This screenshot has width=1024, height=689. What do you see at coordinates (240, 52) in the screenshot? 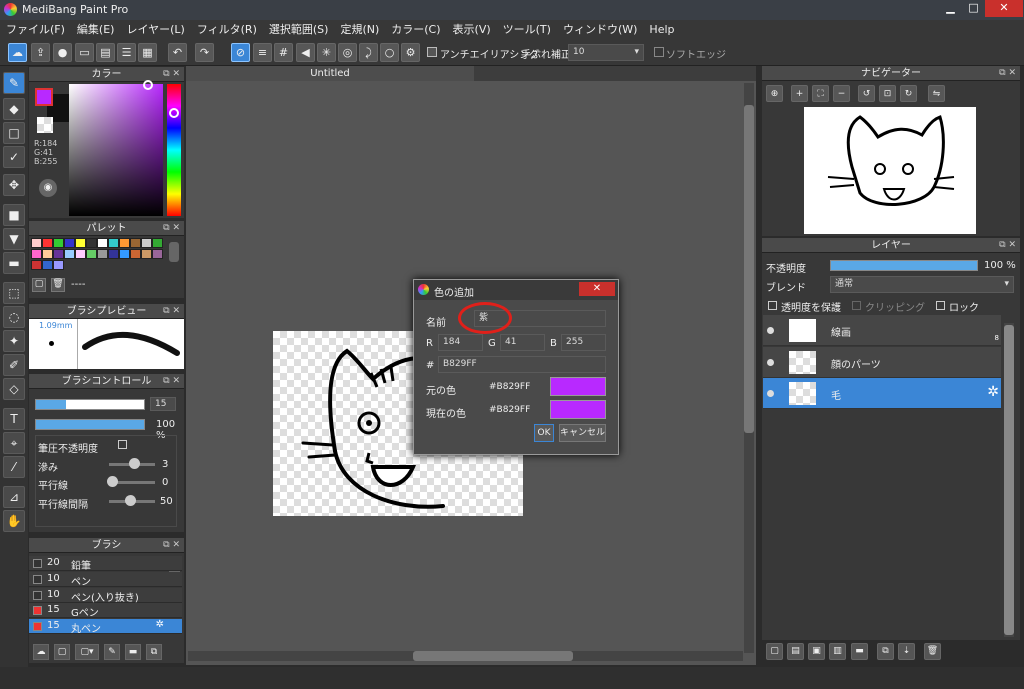
I see `no-snap-icon: ⊘` at bounding box center [240, 52].